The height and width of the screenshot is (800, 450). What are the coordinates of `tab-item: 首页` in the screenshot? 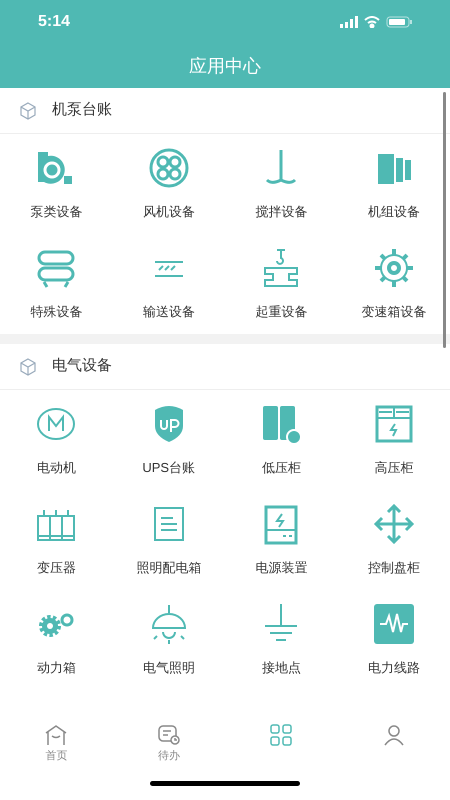 It's located at (56, 745).